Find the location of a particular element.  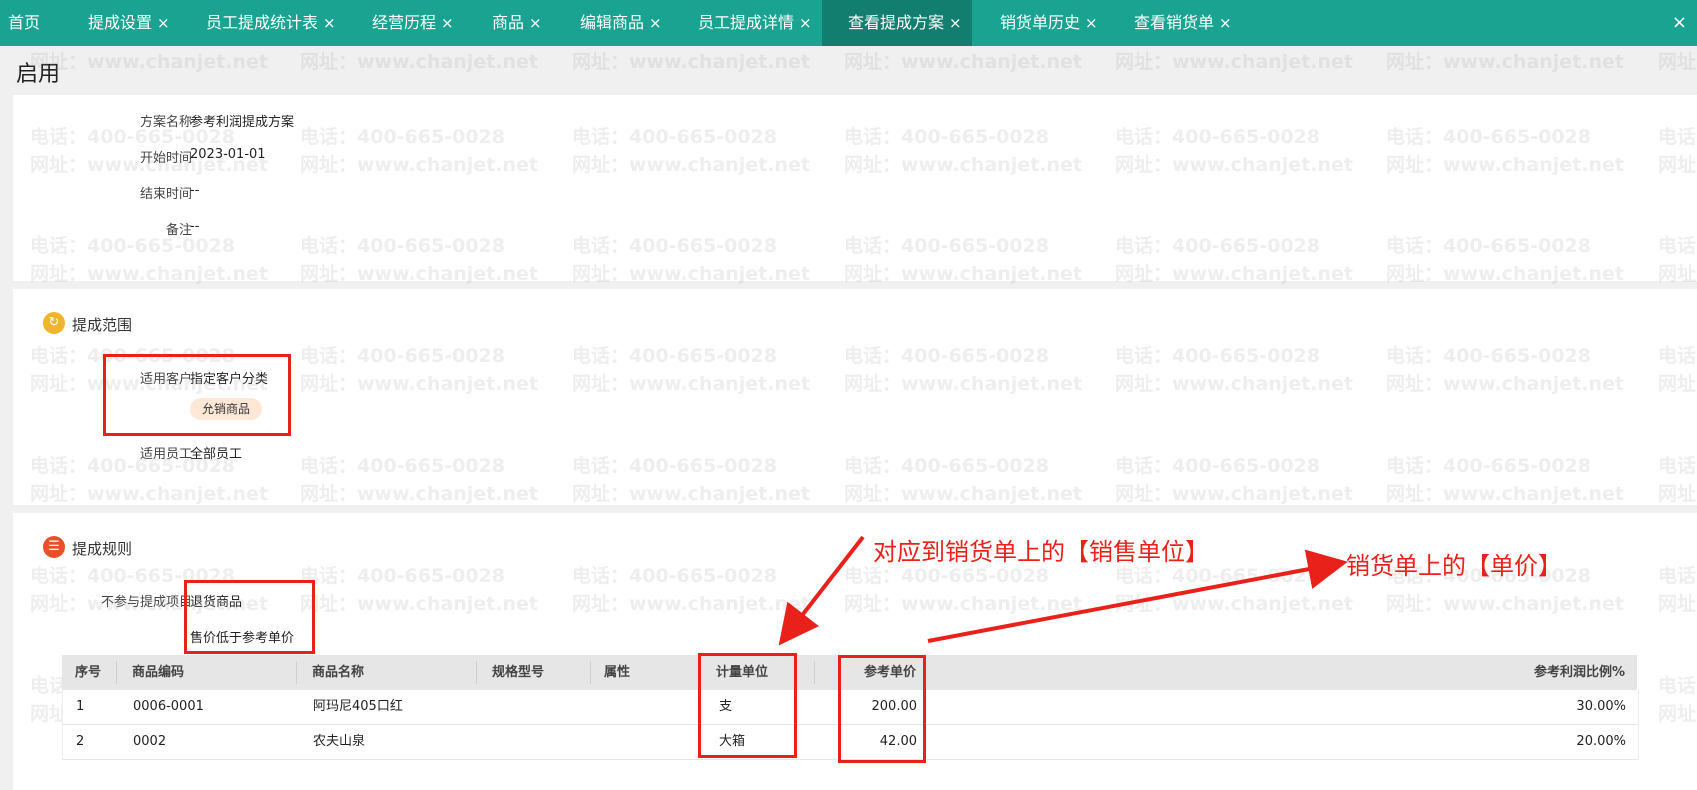

tab-home: 首页 is located at coordinates (24, 23).